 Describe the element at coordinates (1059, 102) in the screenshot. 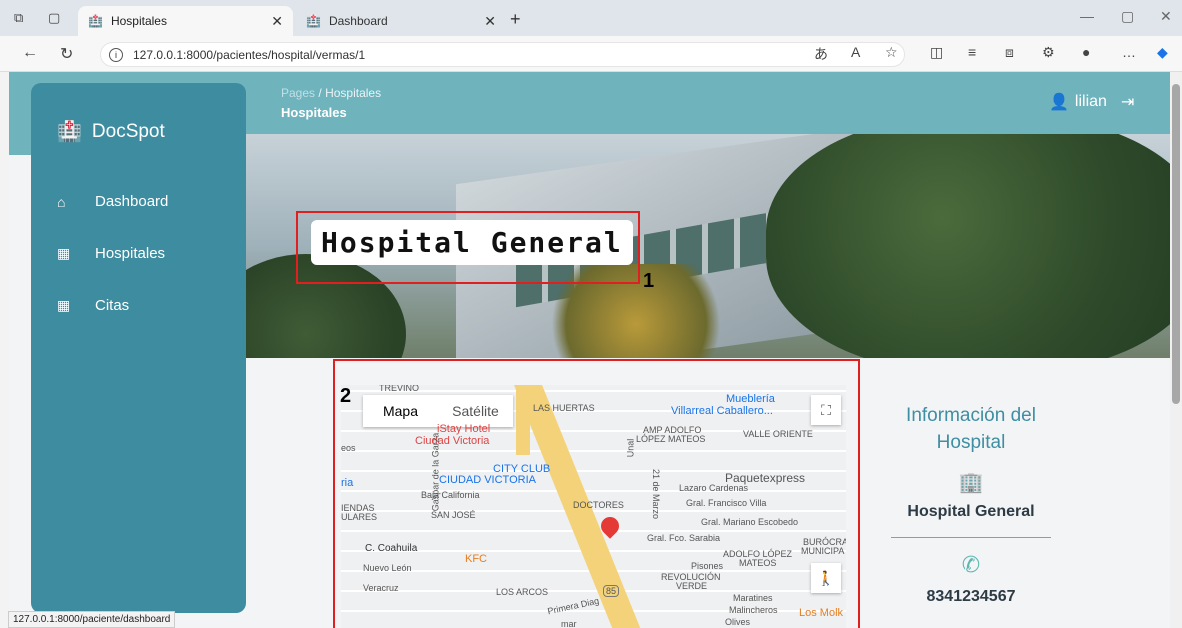

I see `user-icon: 👤` at that location.